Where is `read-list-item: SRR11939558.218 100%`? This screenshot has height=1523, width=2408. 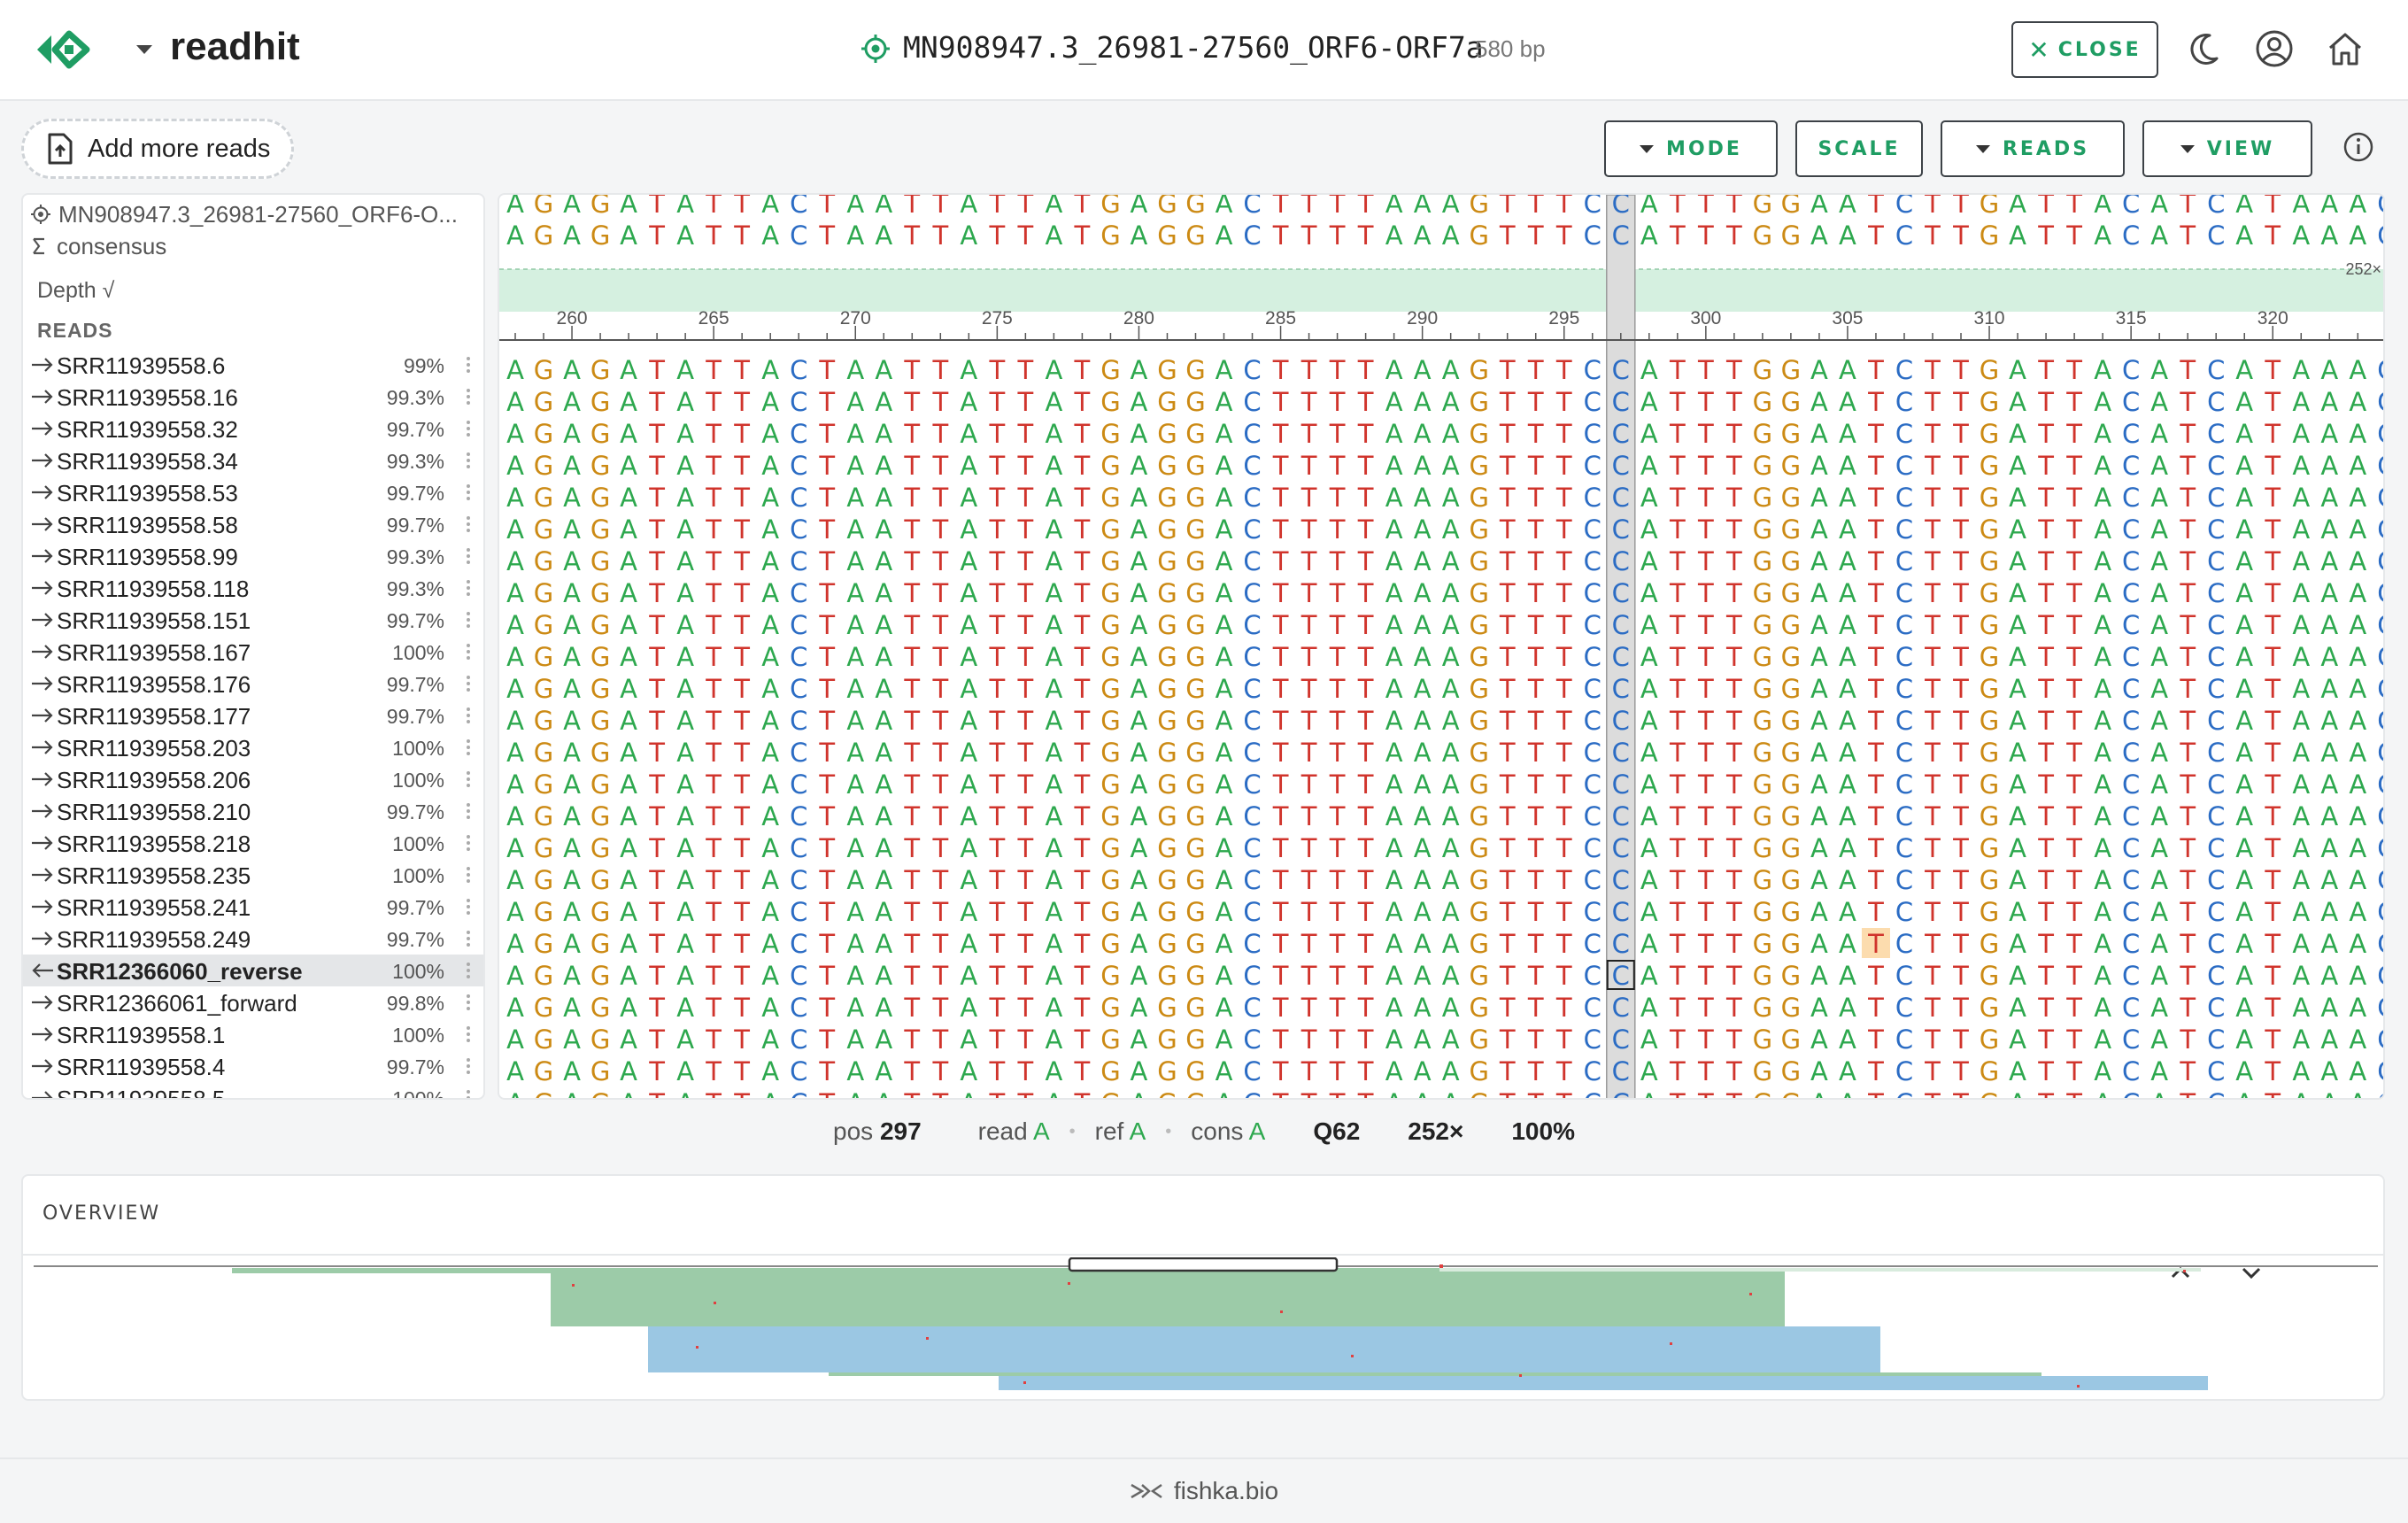
read-list-item: SRR11939558.218 100% is located at coordinates (253, 843).